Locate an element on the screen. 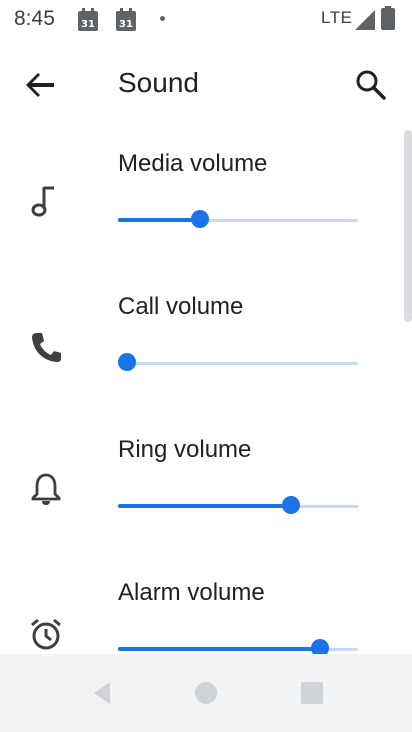  media-volume-slider is located at coordinates (238, 221).